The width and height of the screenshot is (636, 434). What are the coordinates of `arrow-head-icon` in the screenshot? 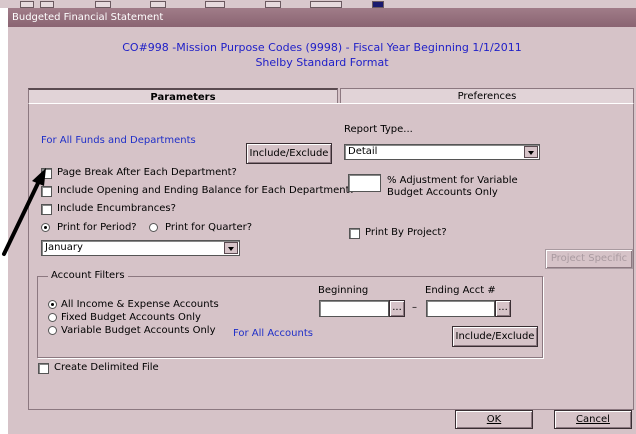 It's located at (39, 177).